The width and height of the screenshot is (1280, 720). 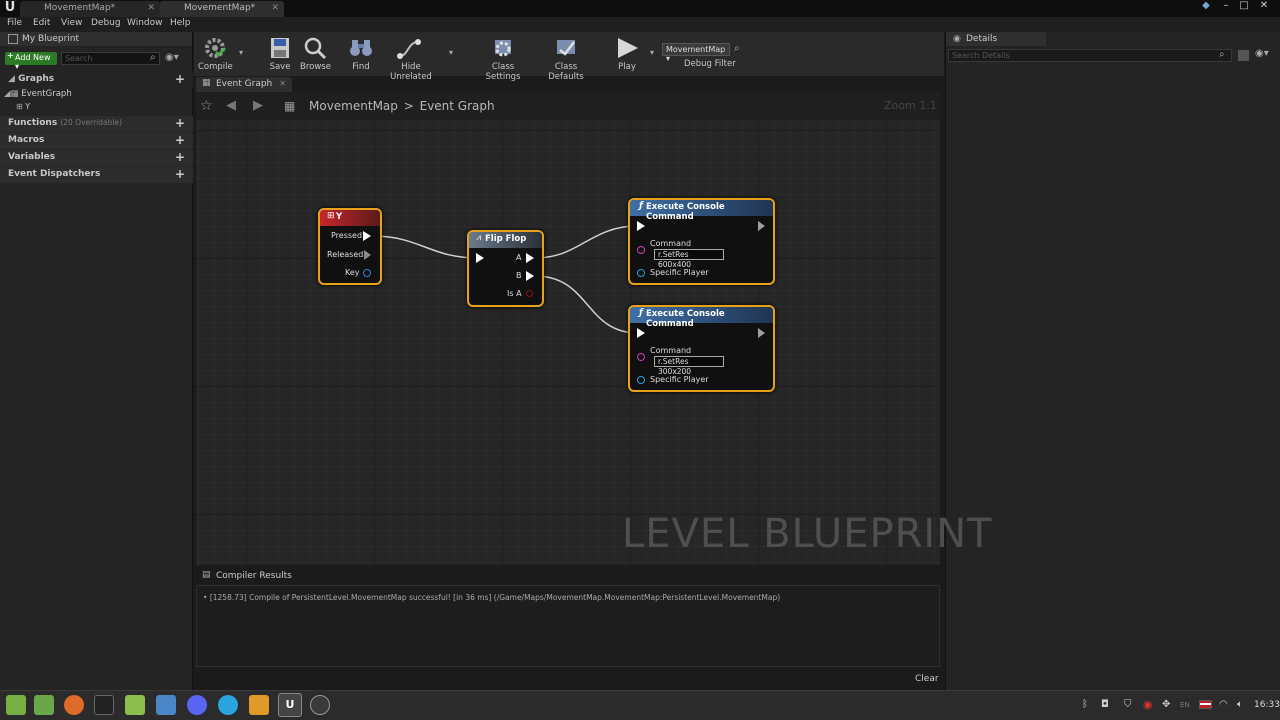 What do you see at coordinates (1267, 705) in the screenshot?
I see `clock: 16:33` at bounding box center [1267, 705].